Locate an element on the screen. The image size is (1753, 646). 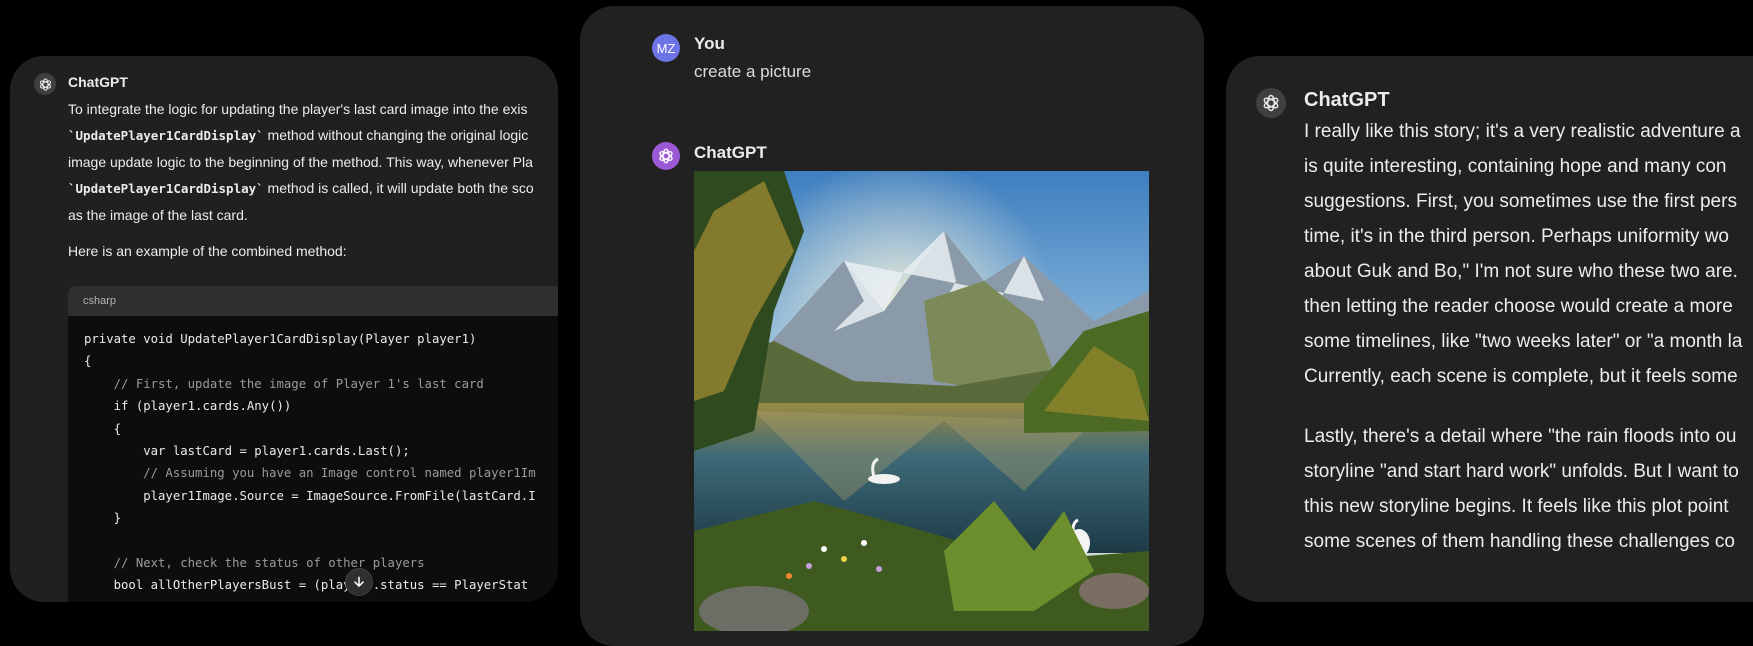
scroll-down-button is located at coordinates (359, 582).